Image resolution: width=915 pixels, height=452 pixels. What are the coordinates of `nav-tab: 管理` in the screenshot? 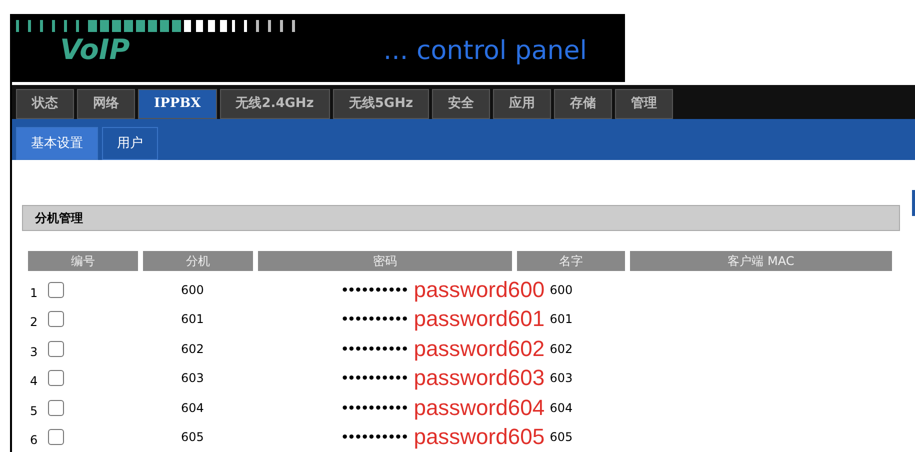 It's located at (644, 103).